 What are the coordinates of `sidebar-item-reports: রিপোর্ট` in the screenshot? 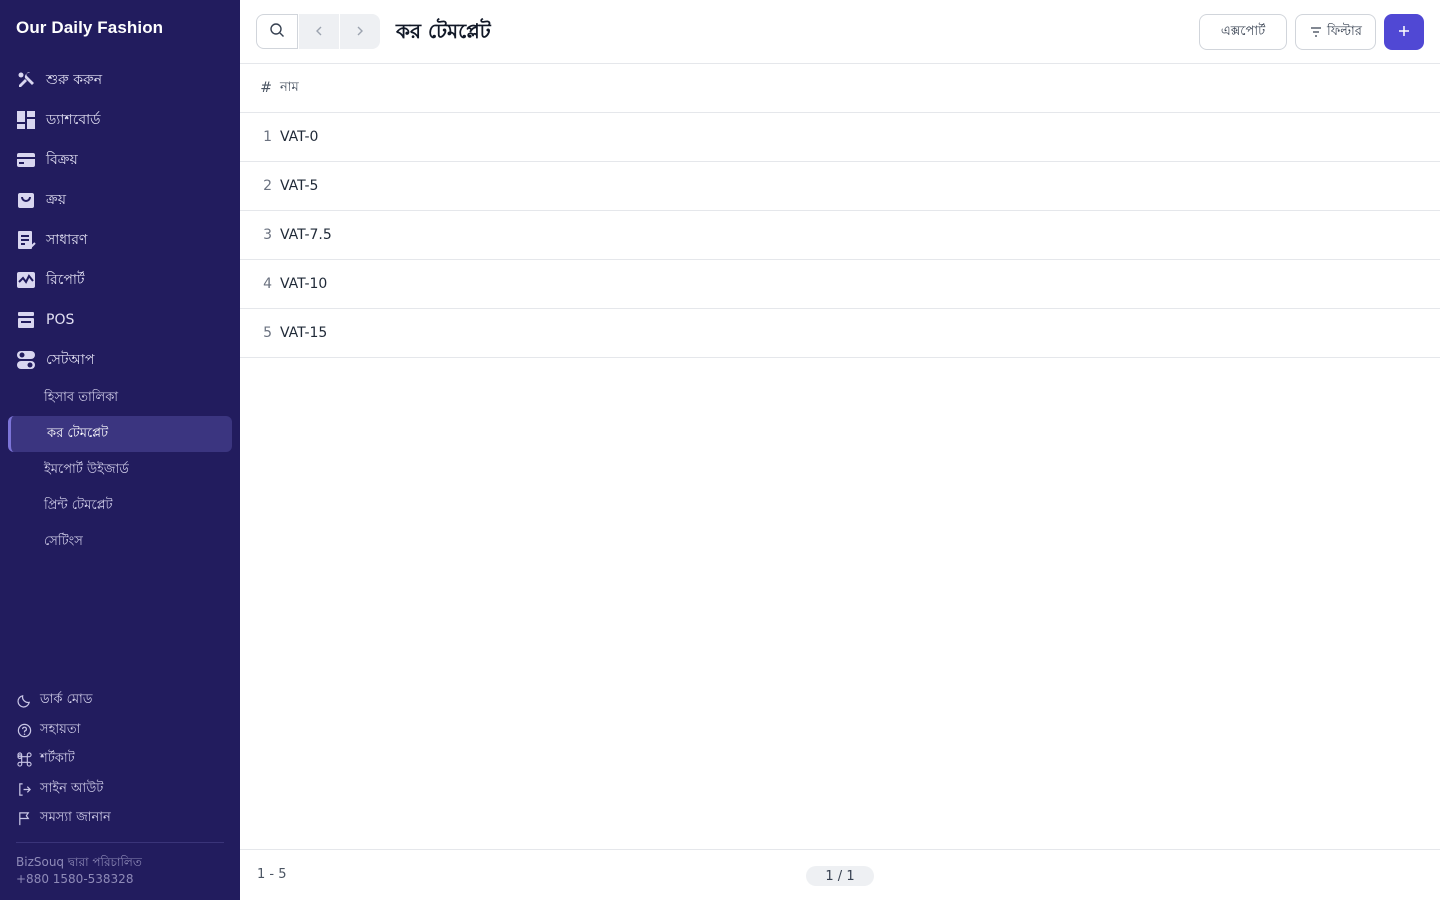 It's located at (120, 280).